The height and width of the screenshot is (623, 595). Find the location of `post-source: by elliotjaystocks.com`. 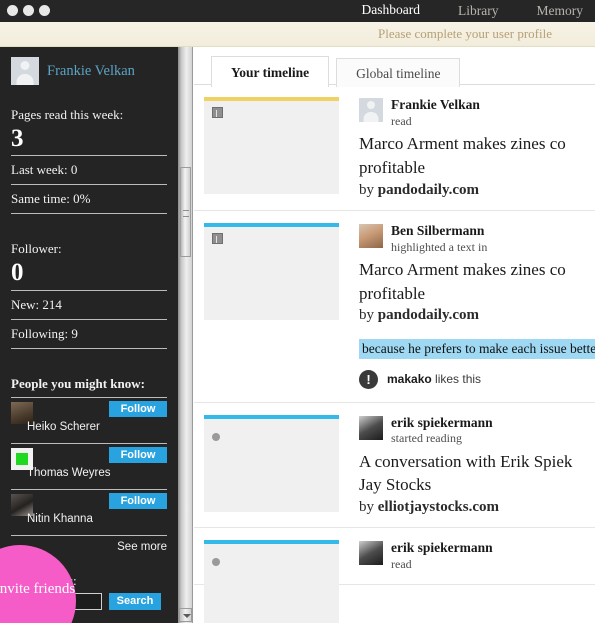

post-source: by elliotjaystocks.com is located at coordinates (477, 507).